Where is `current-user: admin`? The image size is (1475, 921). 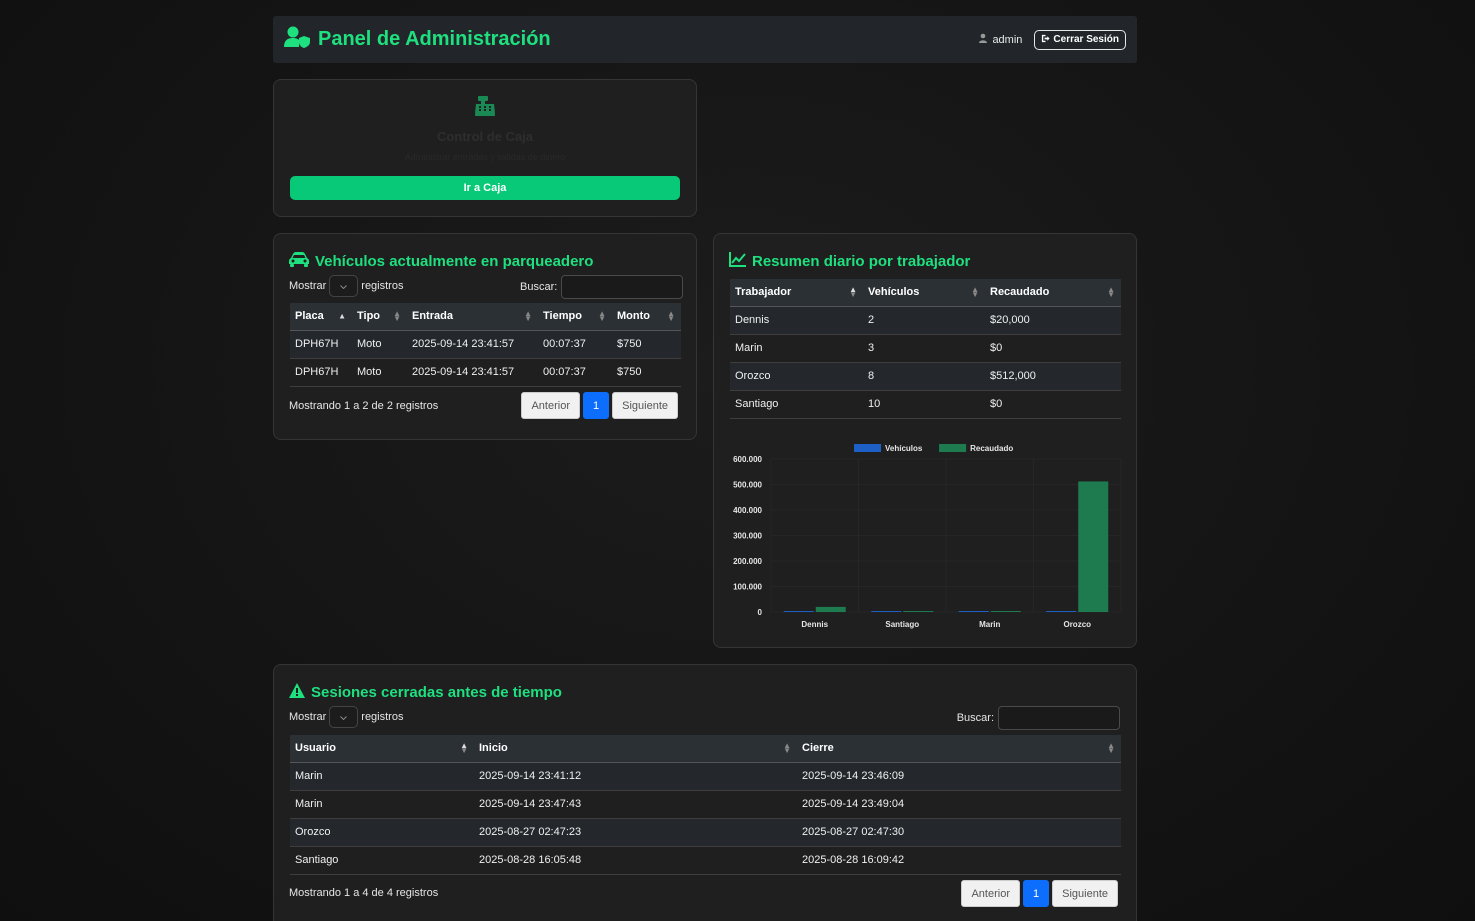
current-user: admin is located at coordinates (1000, 39).